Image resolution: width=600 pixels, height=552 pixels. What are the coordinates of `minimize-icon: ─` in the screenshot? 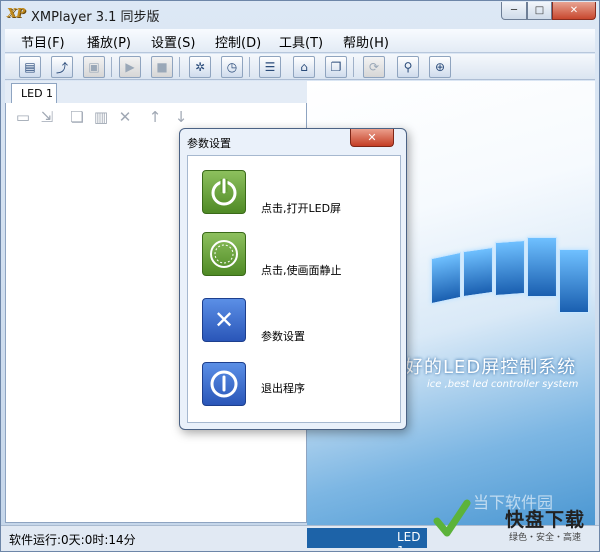 It's located at (514, 10).